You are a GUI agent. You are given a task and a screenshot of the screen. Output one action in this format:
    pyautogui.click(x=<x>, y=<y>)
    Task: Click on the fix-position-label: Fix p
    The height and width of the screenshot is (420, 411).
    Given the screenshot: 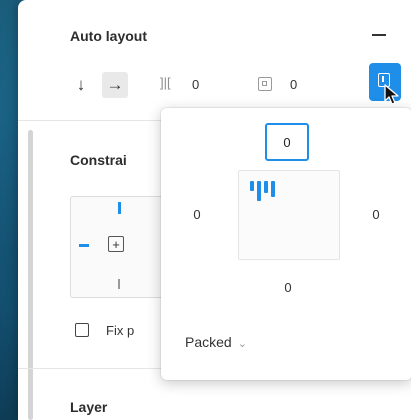 What is the action you would take?
    pyautogui.click(x=120, y=330)
    